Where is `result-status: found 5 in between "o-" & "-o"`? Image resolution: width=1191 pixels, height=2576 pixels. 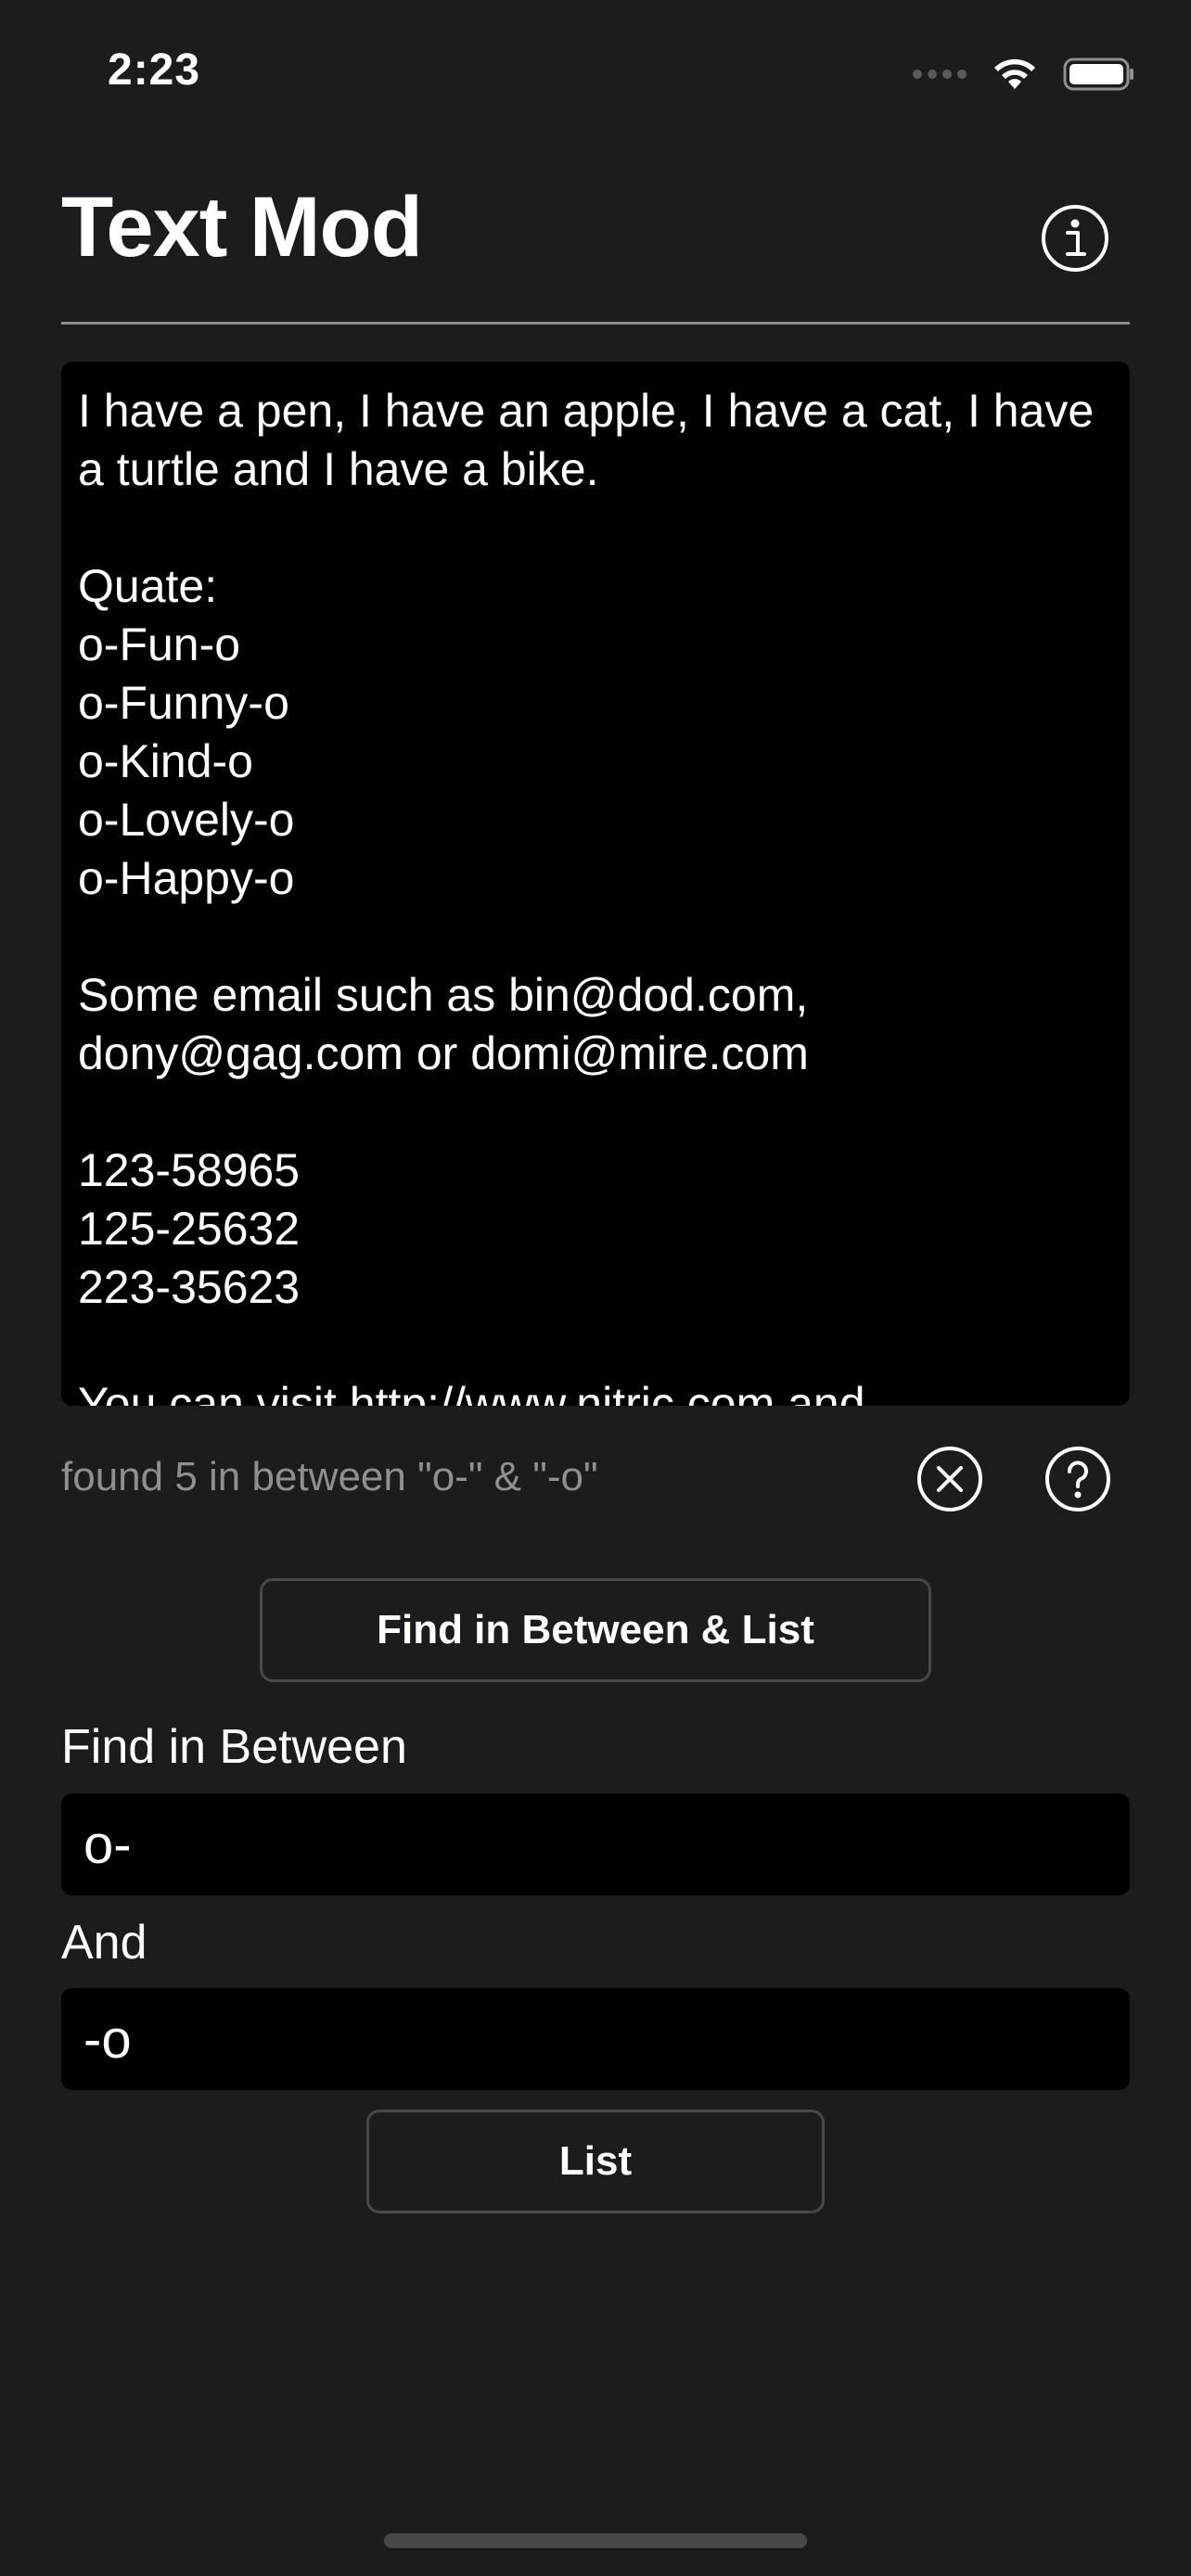
result-status: found 5 in between "o-" & "-o" is located at coordinates (329, 1477).